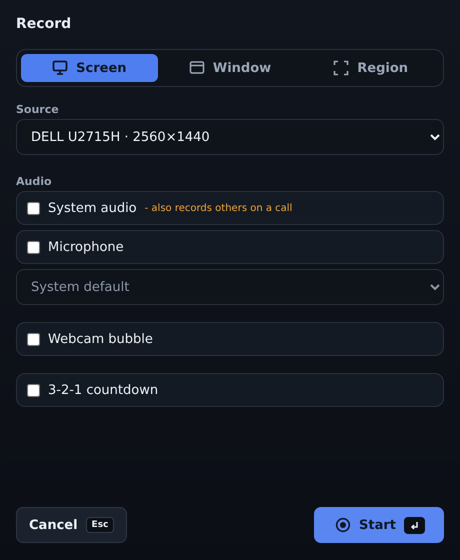  I want to click on option-label: 3-2-1 countdown, so click(103, 390).